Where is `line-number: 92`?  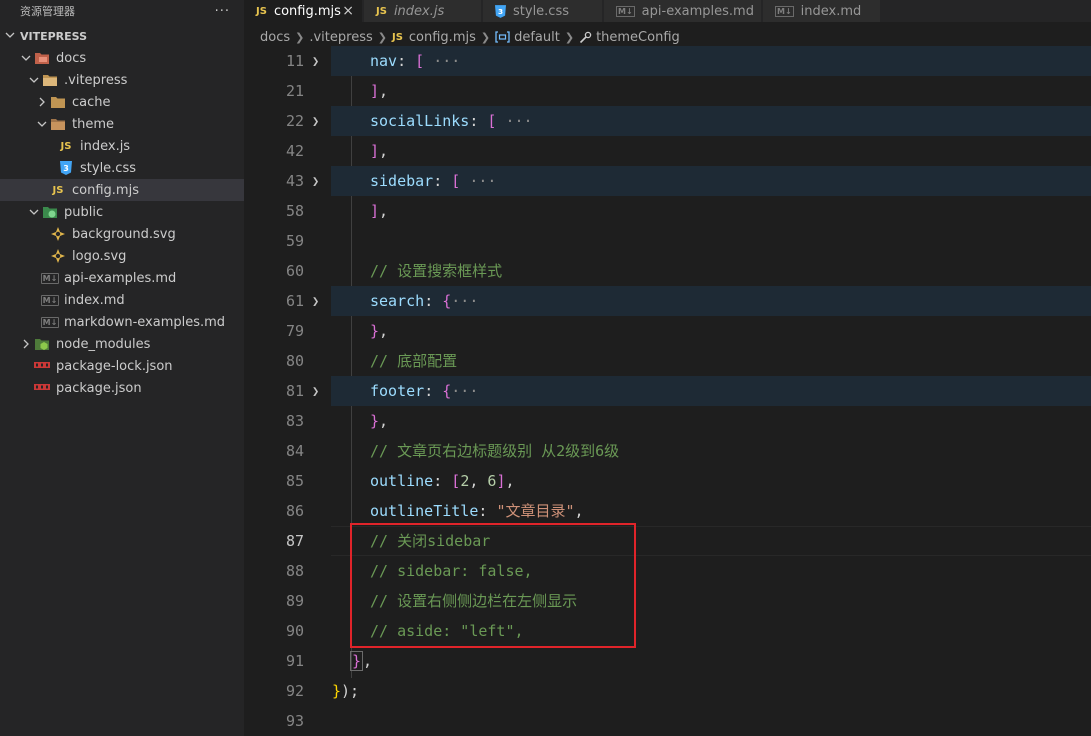 line-number: 92 is located at coordinates (294, 691).